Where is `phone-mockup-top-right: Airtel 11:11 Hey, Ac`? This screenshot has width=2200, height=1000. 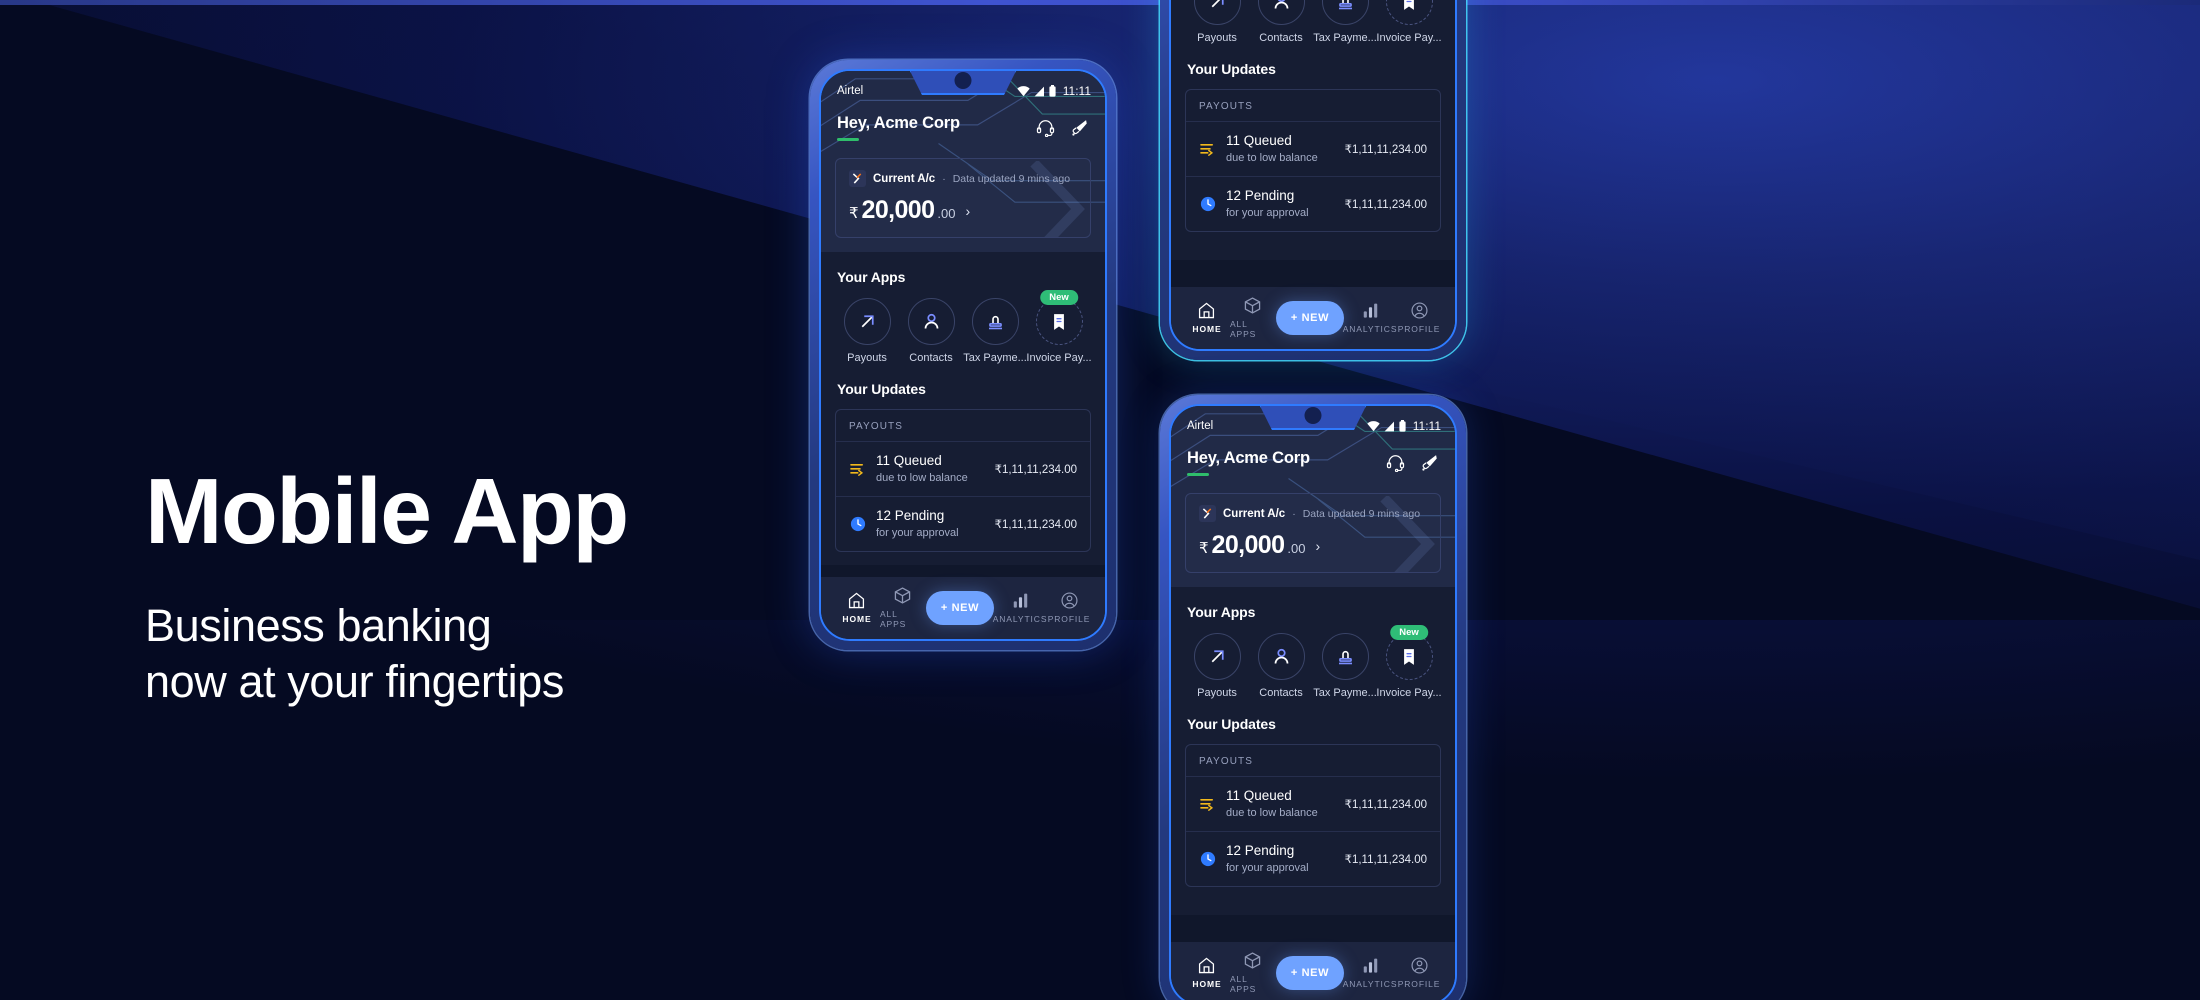
phone-mockup-top-right: Airtel 11:11 Hey, Ac is located at coordinates (1313, 180).